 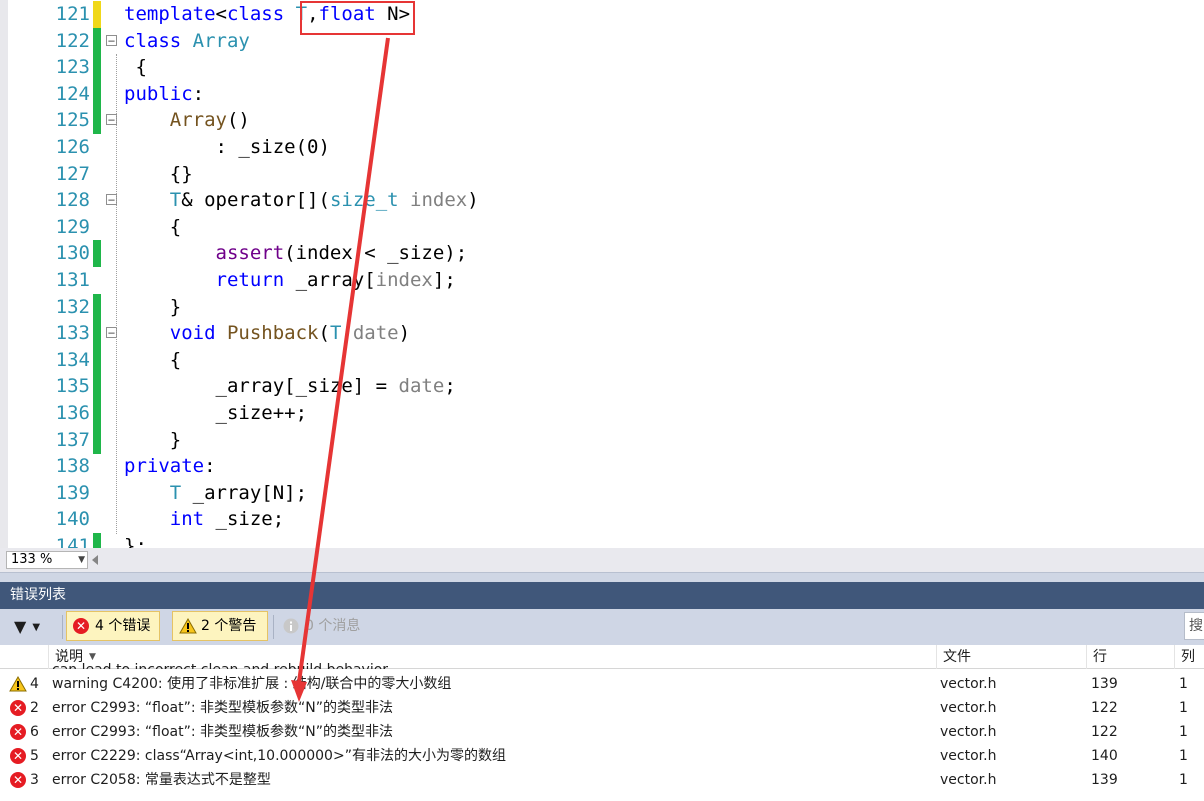 I want to click on collapse-icon: −, so click(x=111, y=40).